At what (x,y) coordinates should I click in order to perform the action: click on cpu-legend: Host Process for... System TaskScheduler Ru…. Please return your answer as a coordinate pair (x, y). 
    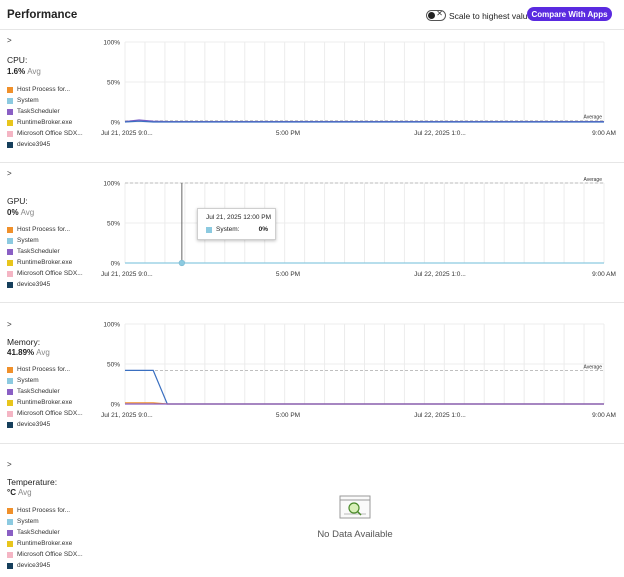
    Looking at the image, I should click on (45, 117).